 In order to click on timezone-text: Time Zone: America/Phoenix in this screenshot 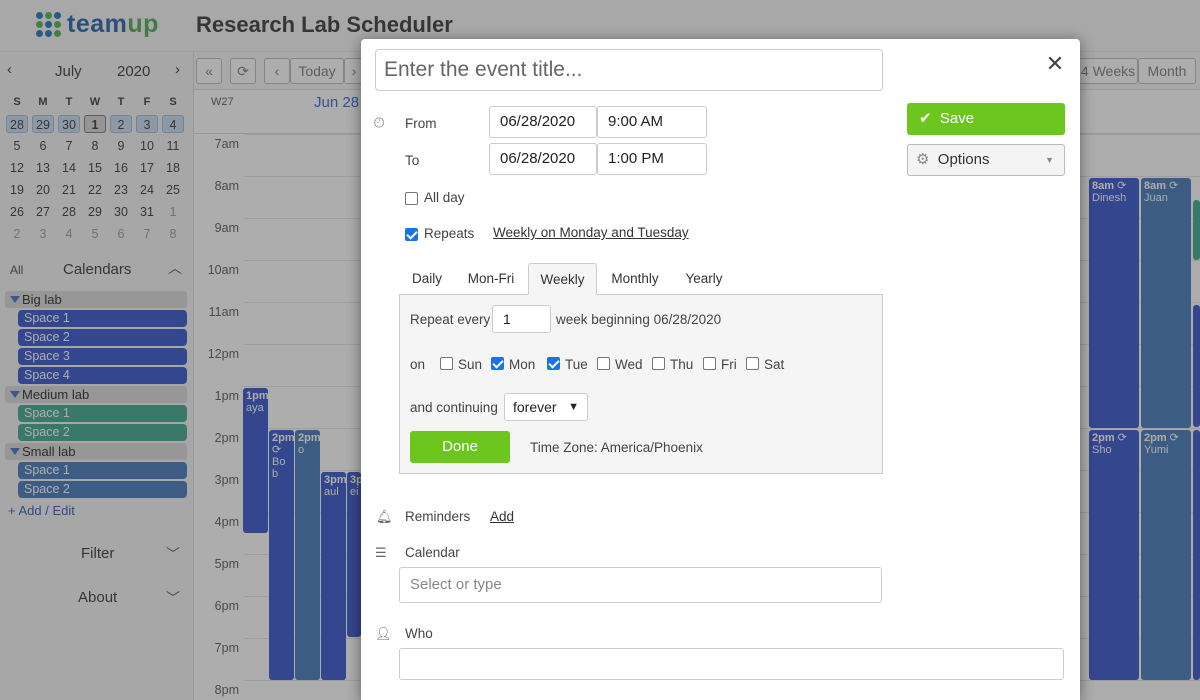, I will do `click(616, 447)`.